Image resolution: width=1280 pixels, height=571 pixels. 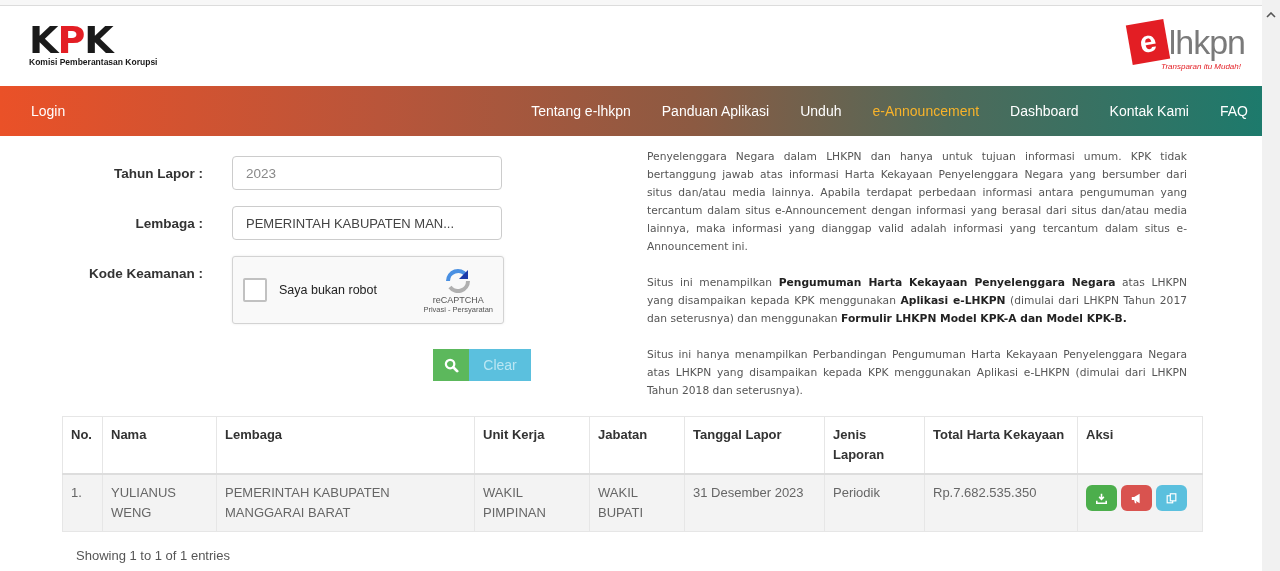 I want to click on nav-link: Kontak Kami, so click(x=1149, y=111).